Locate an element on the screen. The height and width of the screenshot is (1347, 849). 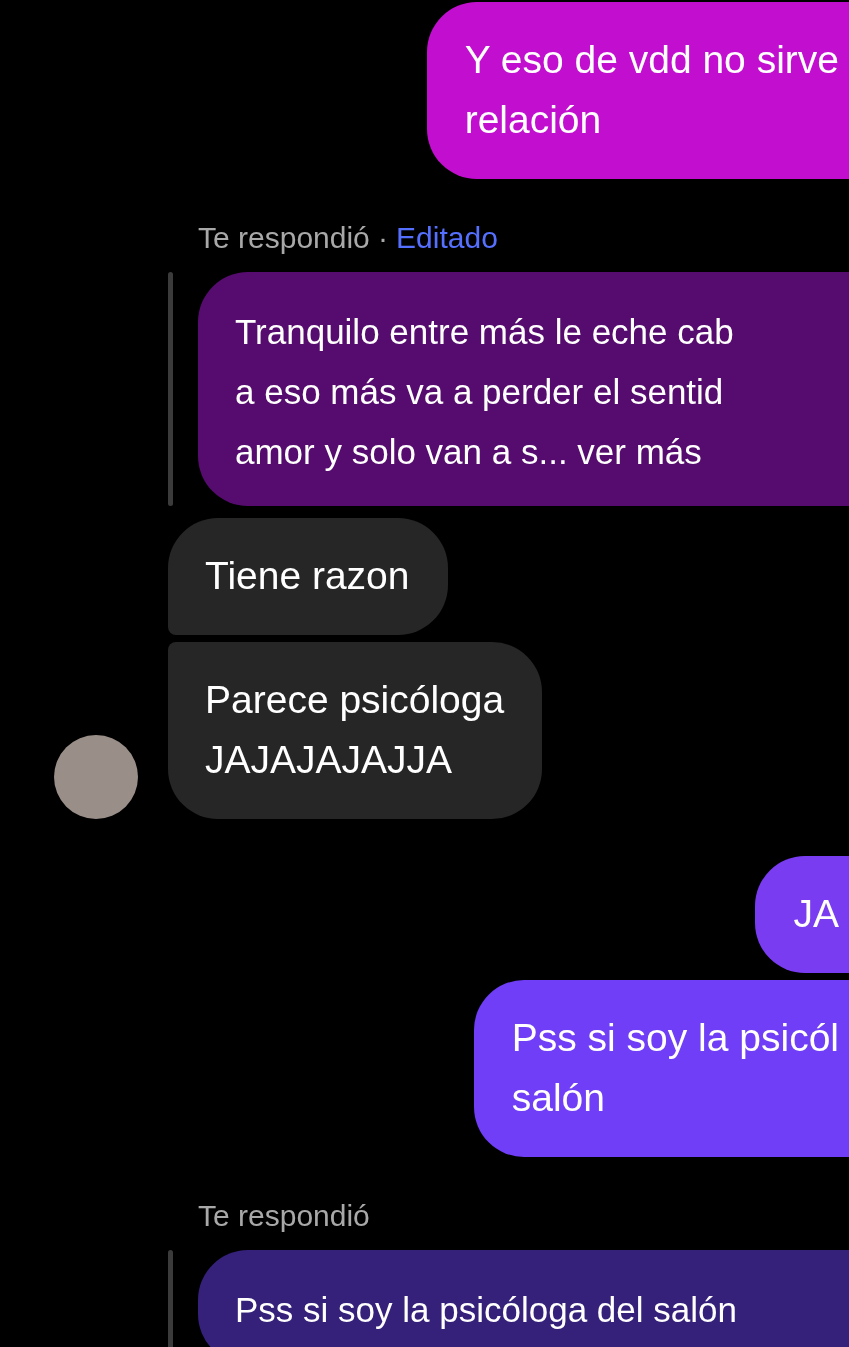
message-text: Tiene razon is located at coordinates (307, 576).